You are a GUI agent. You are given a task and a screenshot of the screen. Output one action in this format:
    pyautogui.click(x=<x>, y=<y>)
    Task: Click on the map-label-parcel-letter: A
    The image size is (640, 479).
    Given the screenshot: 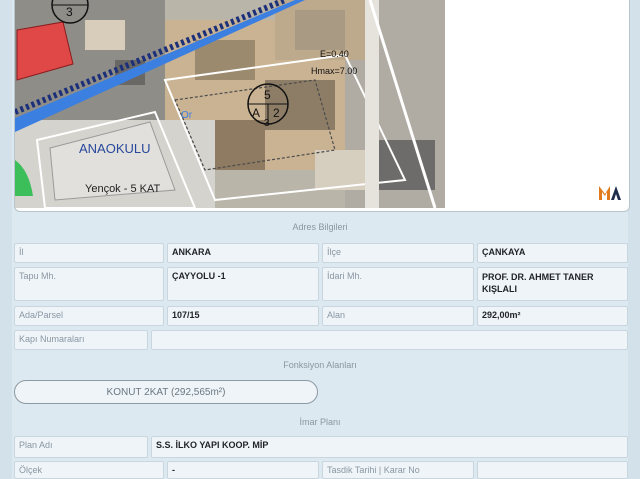 What is the action you would take?
    pyautogui.click(x=256, y=113)
    